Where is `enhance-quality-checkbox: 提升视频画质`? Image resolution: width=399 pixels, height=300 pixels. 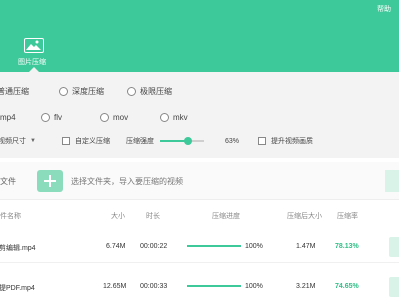 enhance-quality-checkbox: 提升视频画质 is located at coordinates (285, 141).